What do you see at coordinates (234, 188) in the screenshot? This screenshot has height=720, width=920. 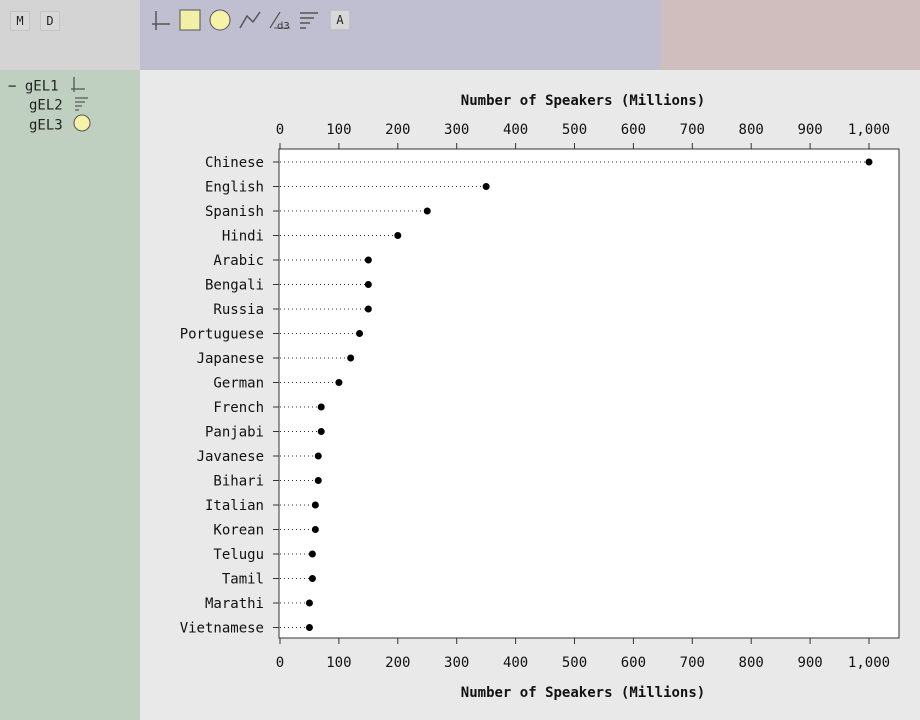 I see `category-label: English` at bounding box center [234, 188].